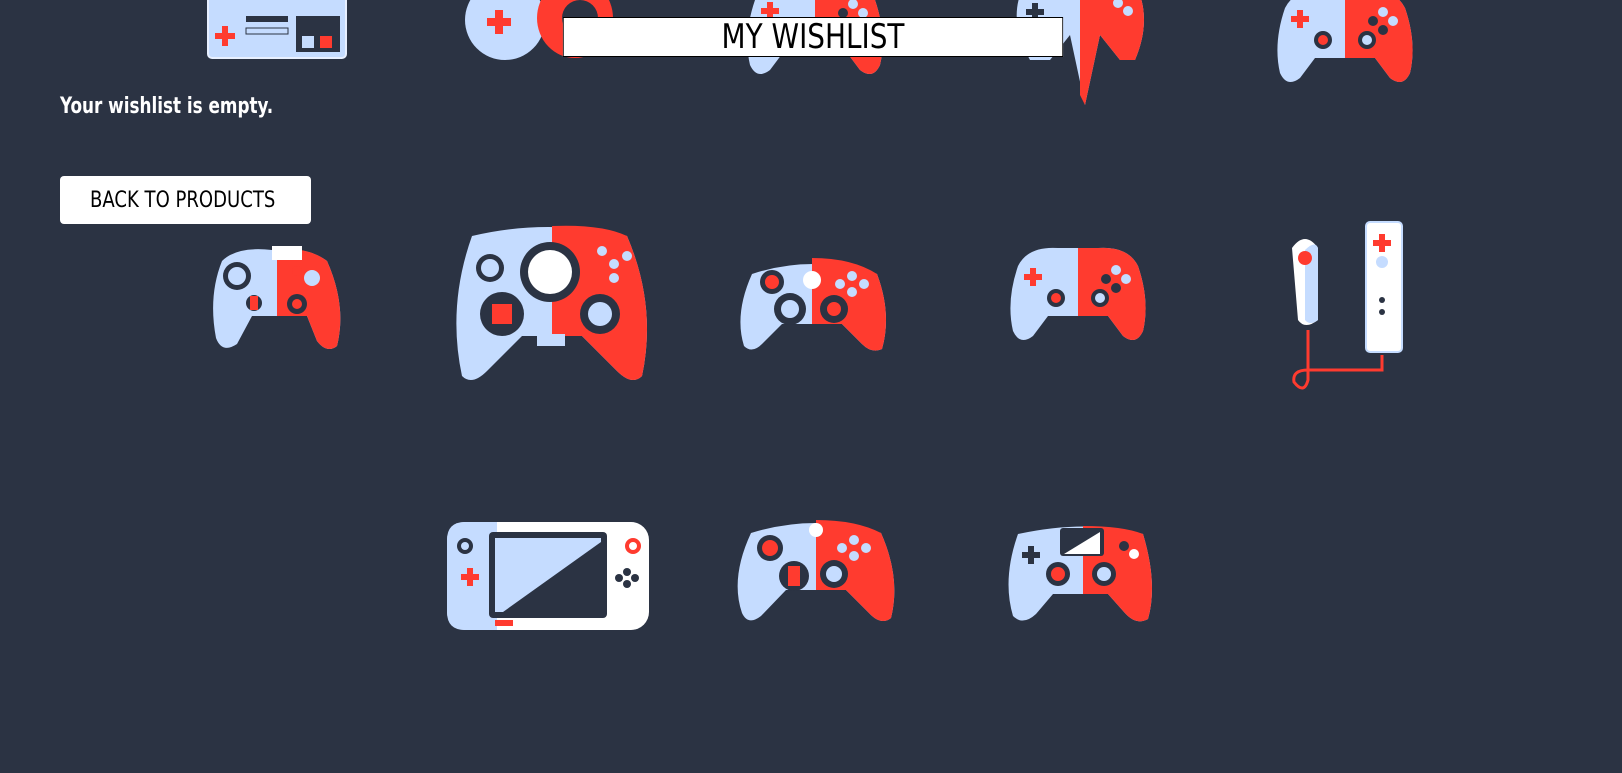 The height and width of the screenshot is (773, 1622). What do you see at coordinates (277, 29) in the screenshot?
I see `nes-controller-icon` at bounding box center [277, 29].